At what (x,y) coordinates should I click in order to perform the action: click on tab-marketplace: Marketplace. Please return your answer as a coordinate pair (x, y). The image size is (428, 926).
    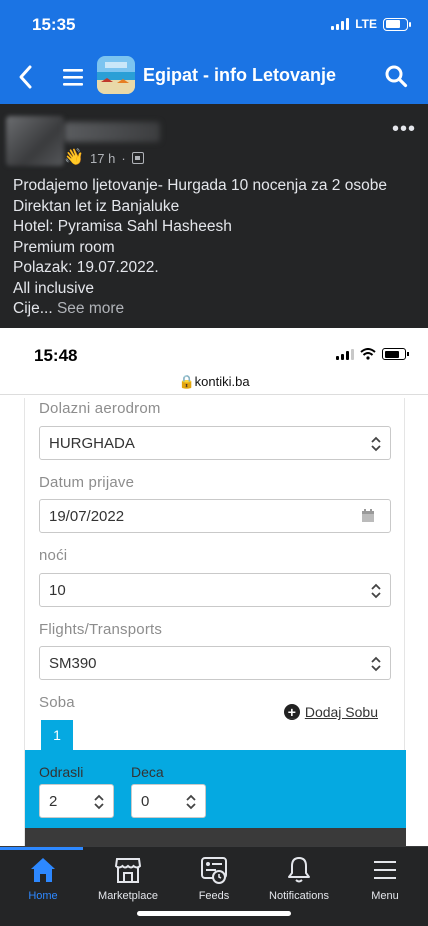
    Looking at the image, I should click on (128, 881).